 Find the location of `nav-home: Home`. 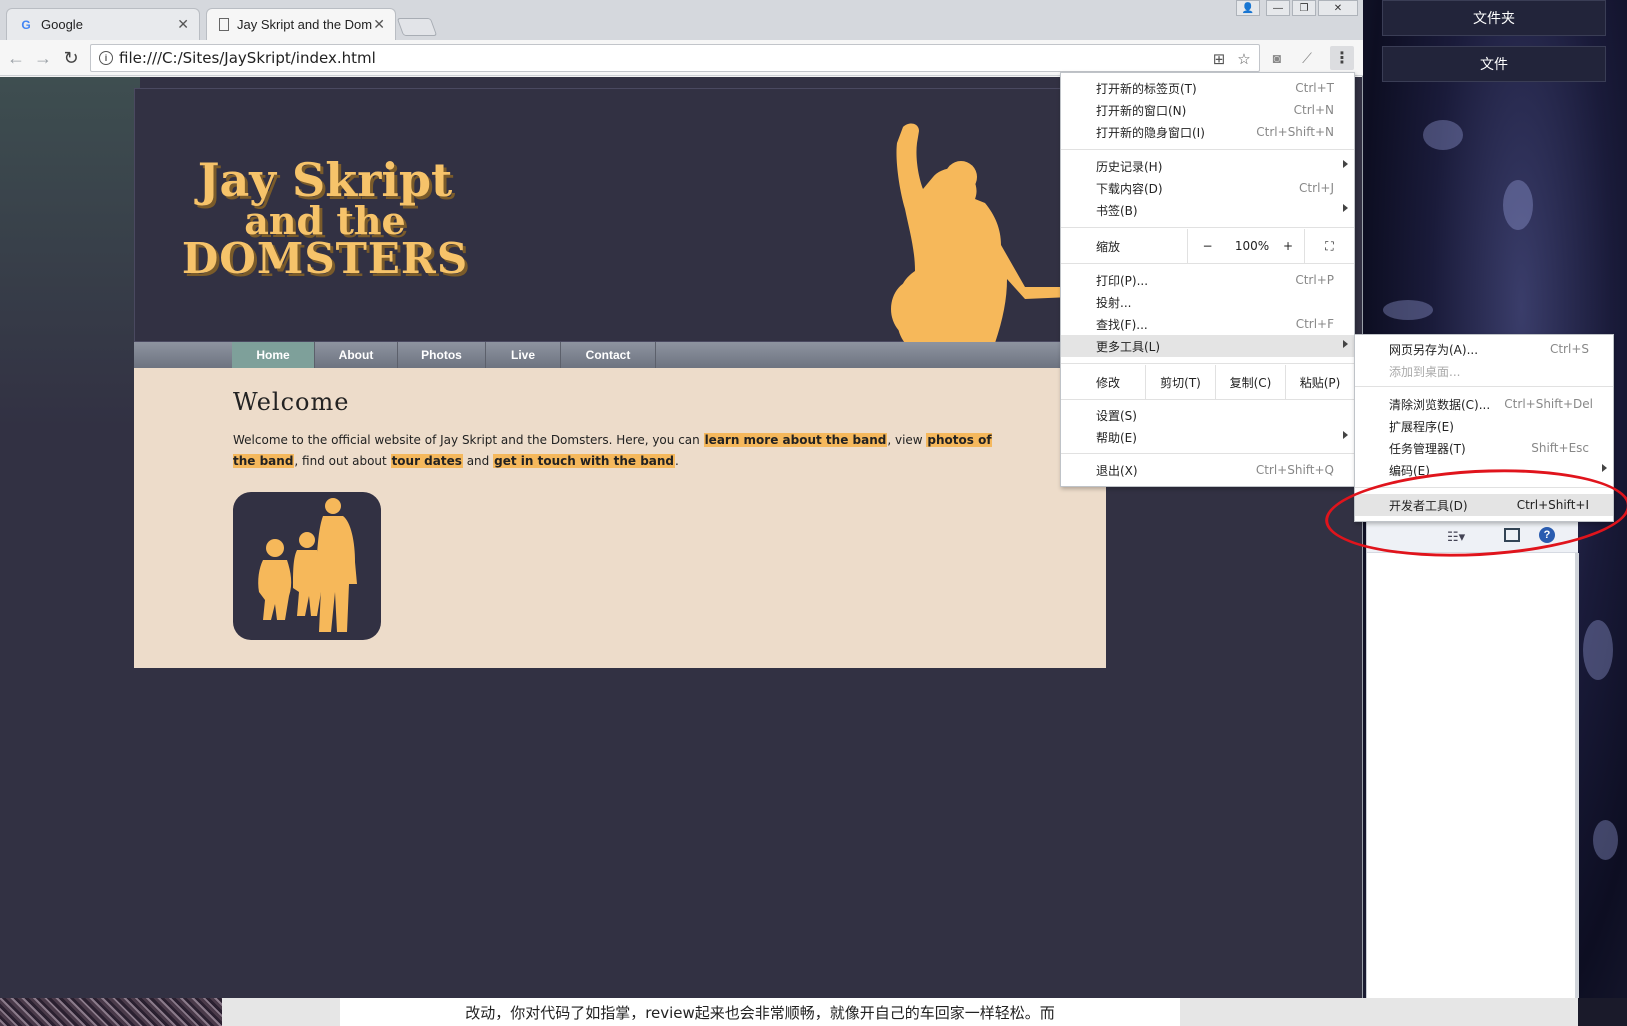

nav-home: Home is located at coordinates (273, 355).